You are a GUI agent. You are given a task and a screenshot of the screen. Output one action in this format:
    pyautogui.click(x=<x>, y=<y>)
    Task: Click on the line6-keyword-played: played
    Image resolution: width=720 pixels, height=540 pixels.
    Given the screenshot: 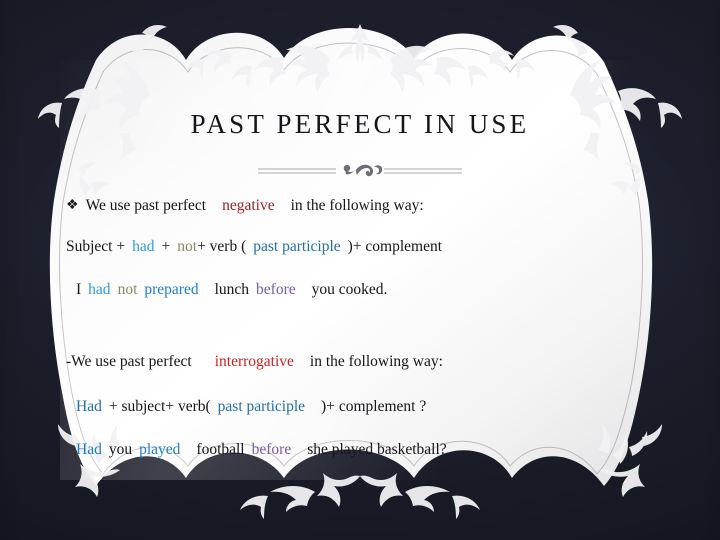 What is the action you would take?
    pyautogui.click(x=160, y=449)
    